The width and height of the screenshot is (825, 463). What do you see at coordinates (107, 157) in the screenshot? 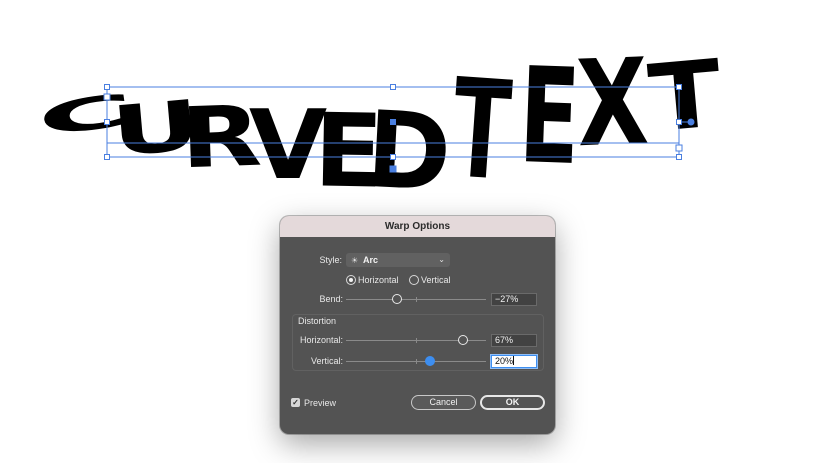
I see `handle-bottom-left` at bounding box center [107, 157].